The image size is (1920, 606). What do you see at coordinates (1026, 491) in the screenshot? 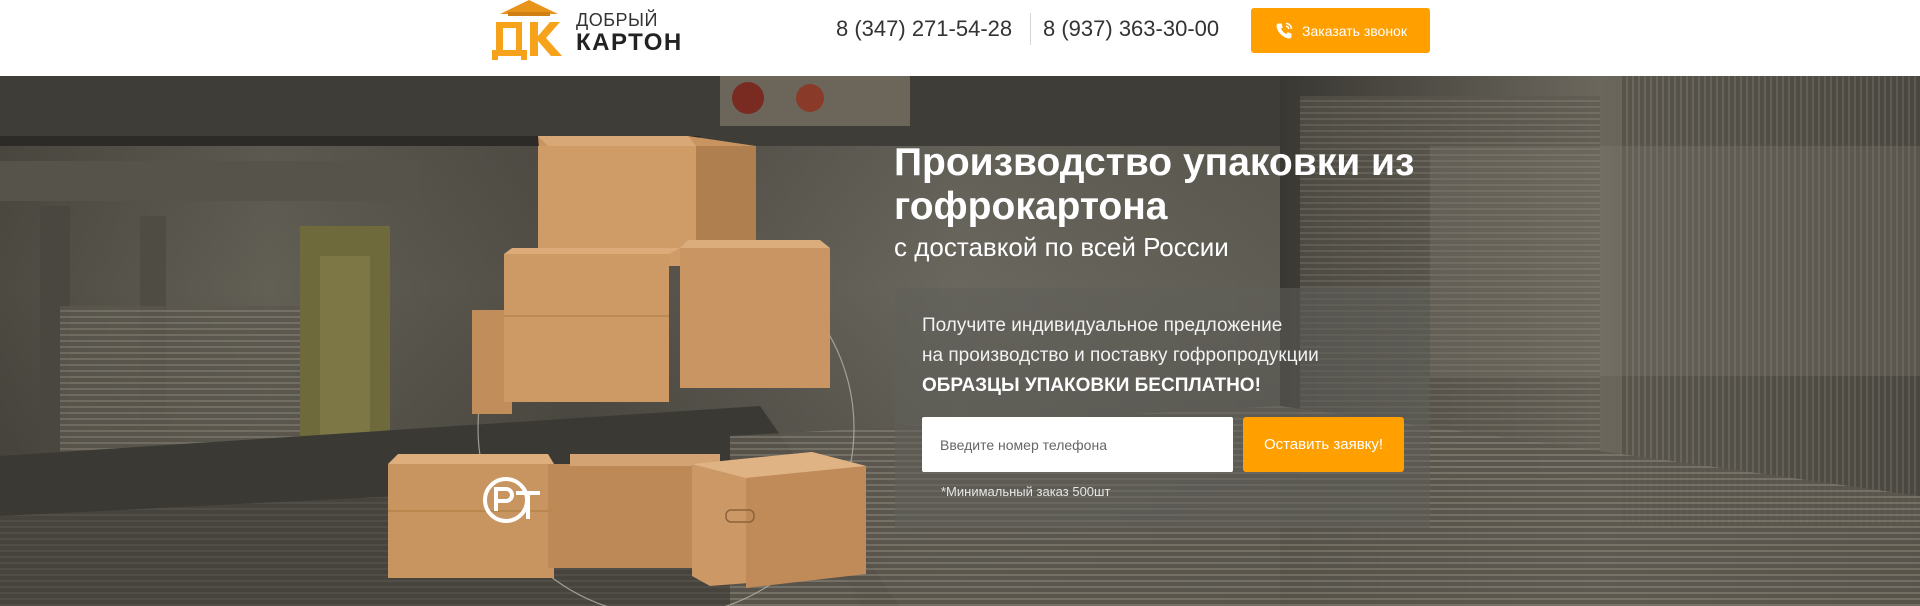
I see `minimum-order-note: *Минимальный заказ 500шт` at bounding box center [1026, 491].